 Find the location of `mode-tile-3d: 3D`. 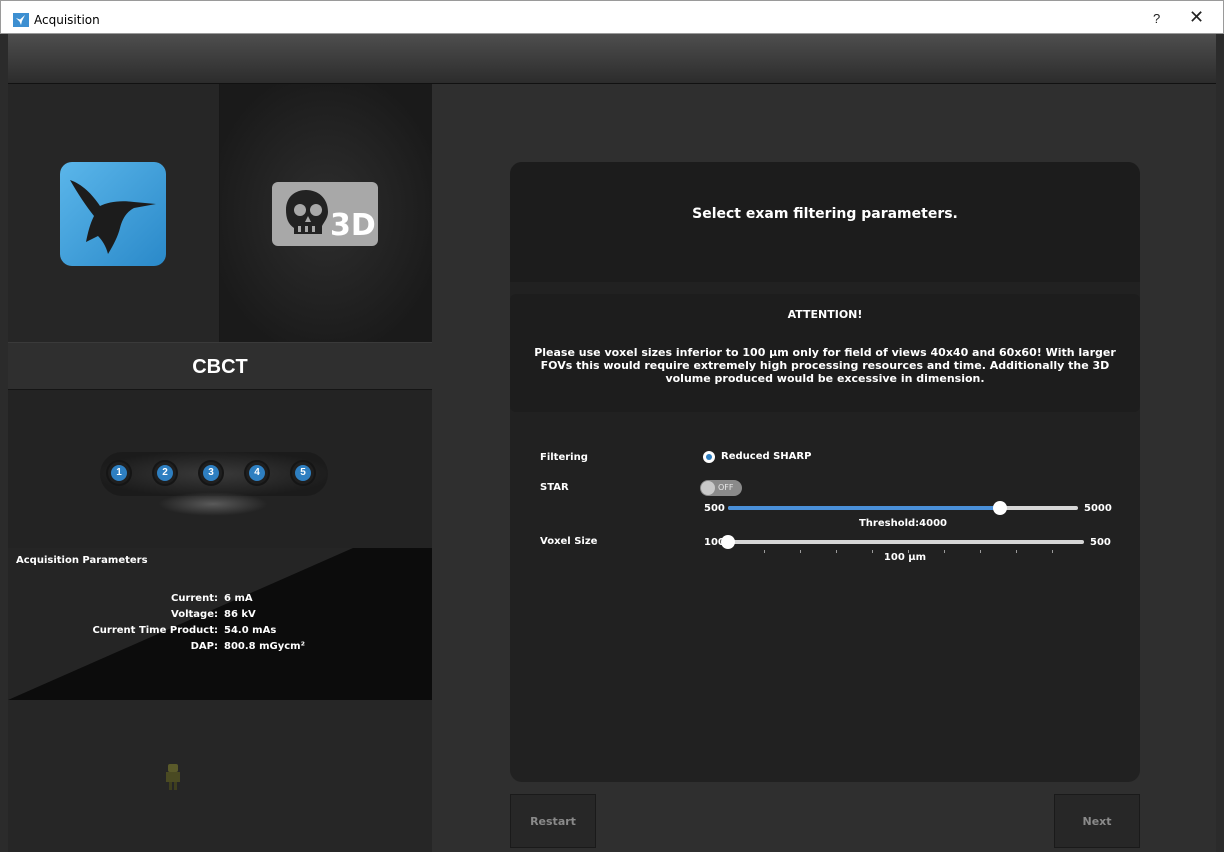

mode-tile-3d: 3D is located at coordinates (326, 213).